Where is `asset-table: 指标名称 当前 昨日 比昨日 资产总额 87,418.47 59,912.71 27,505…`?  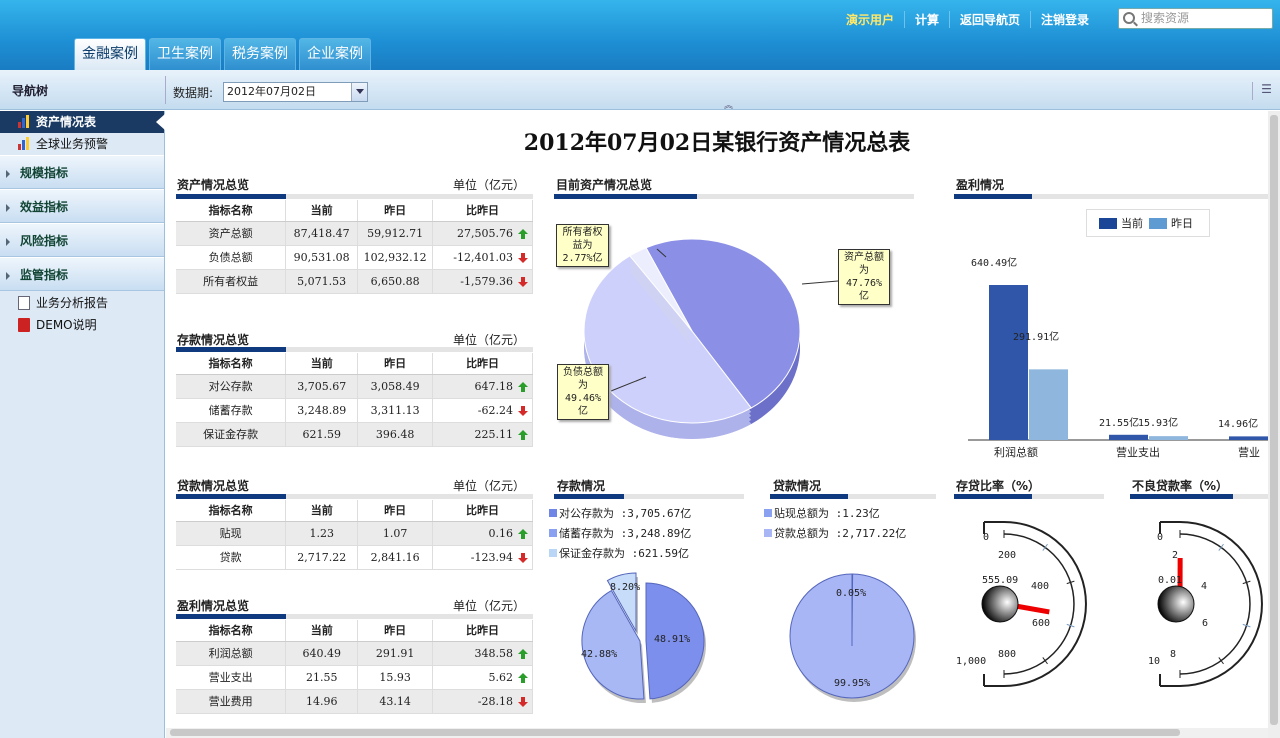 asset-table: 指标名称 当前 昨日 比昨日 资产总额 87,418.47 59,912.71 27,505… is located at coordinates (354, 247).